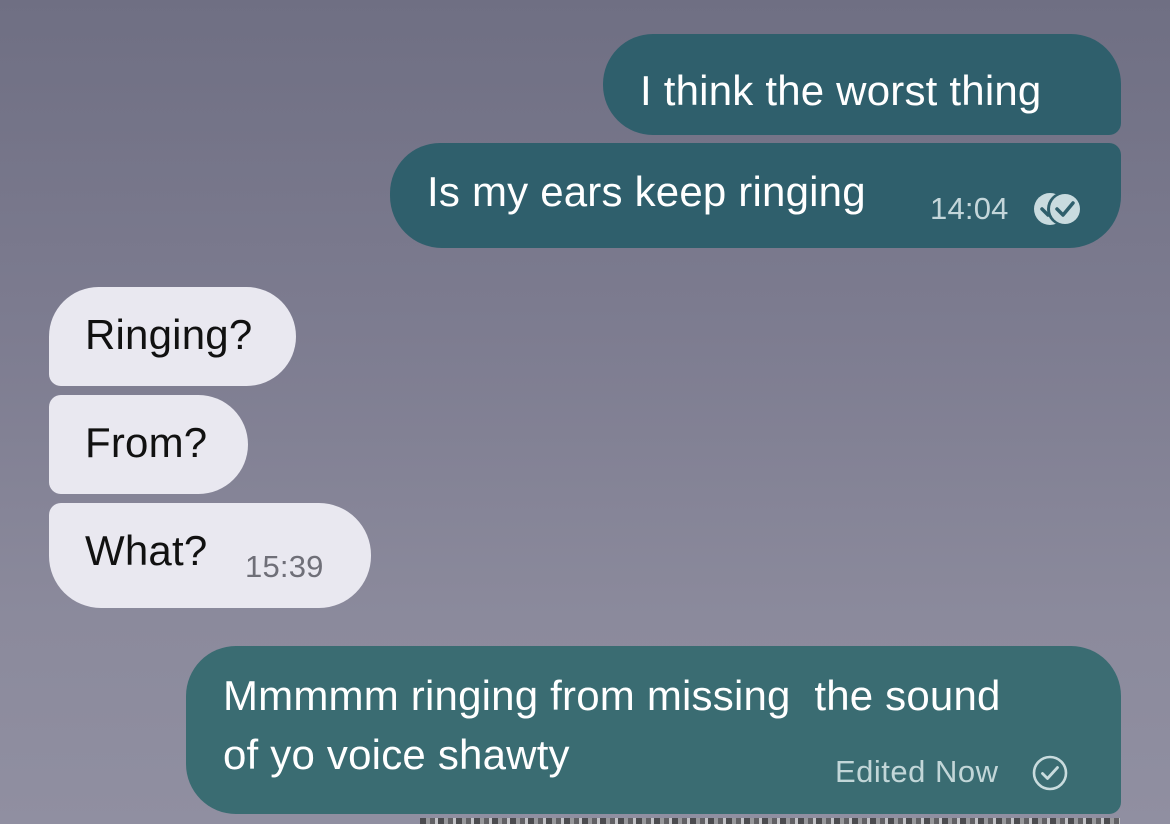 This screenshot has height=824, width=1170. I want to click on read-double-check-icon, so click(1058, 209).